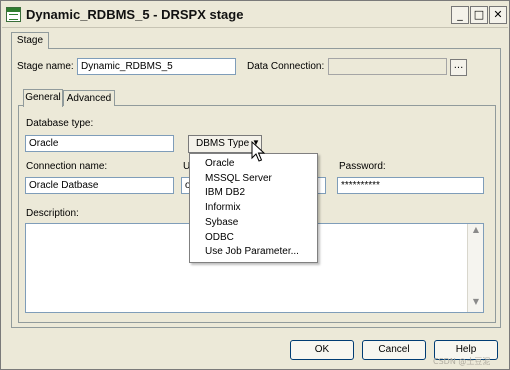  I want to click on watermark-text: CSDN @土豆泥, so click(462, 361).